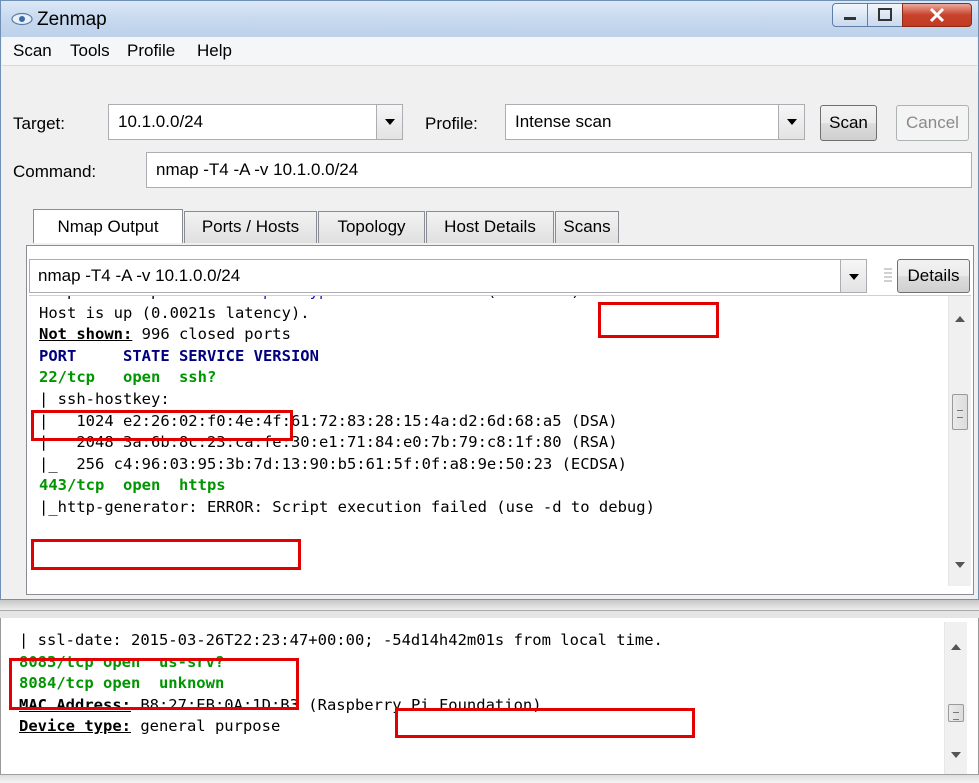 The height and width of the screenshot is (783, 979). What do you see at coordinates (347, 314) in the screenshot?
I see `output-line: Host is up (0.0021s latency).` at bounding box center [347, 314].